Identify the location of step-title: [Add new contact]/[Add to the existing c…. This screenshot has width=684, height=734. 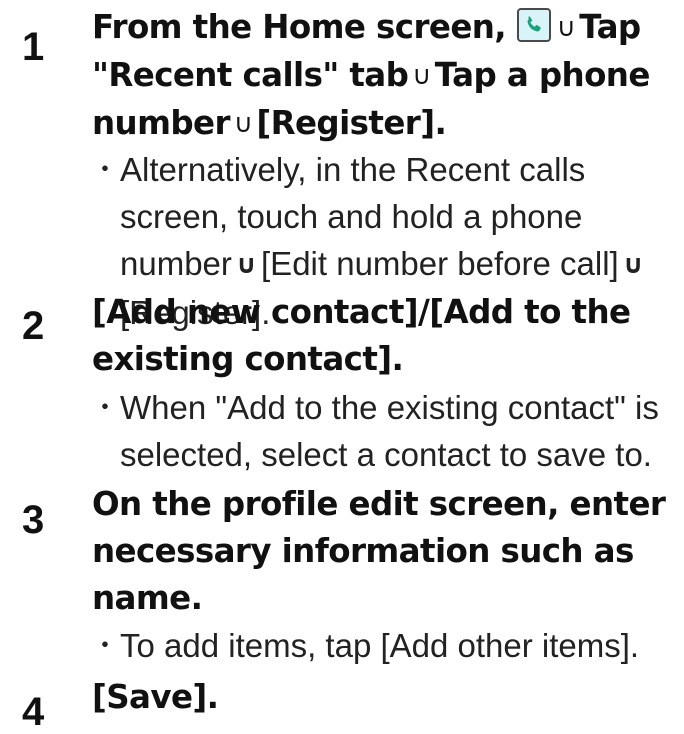
(361, 335).